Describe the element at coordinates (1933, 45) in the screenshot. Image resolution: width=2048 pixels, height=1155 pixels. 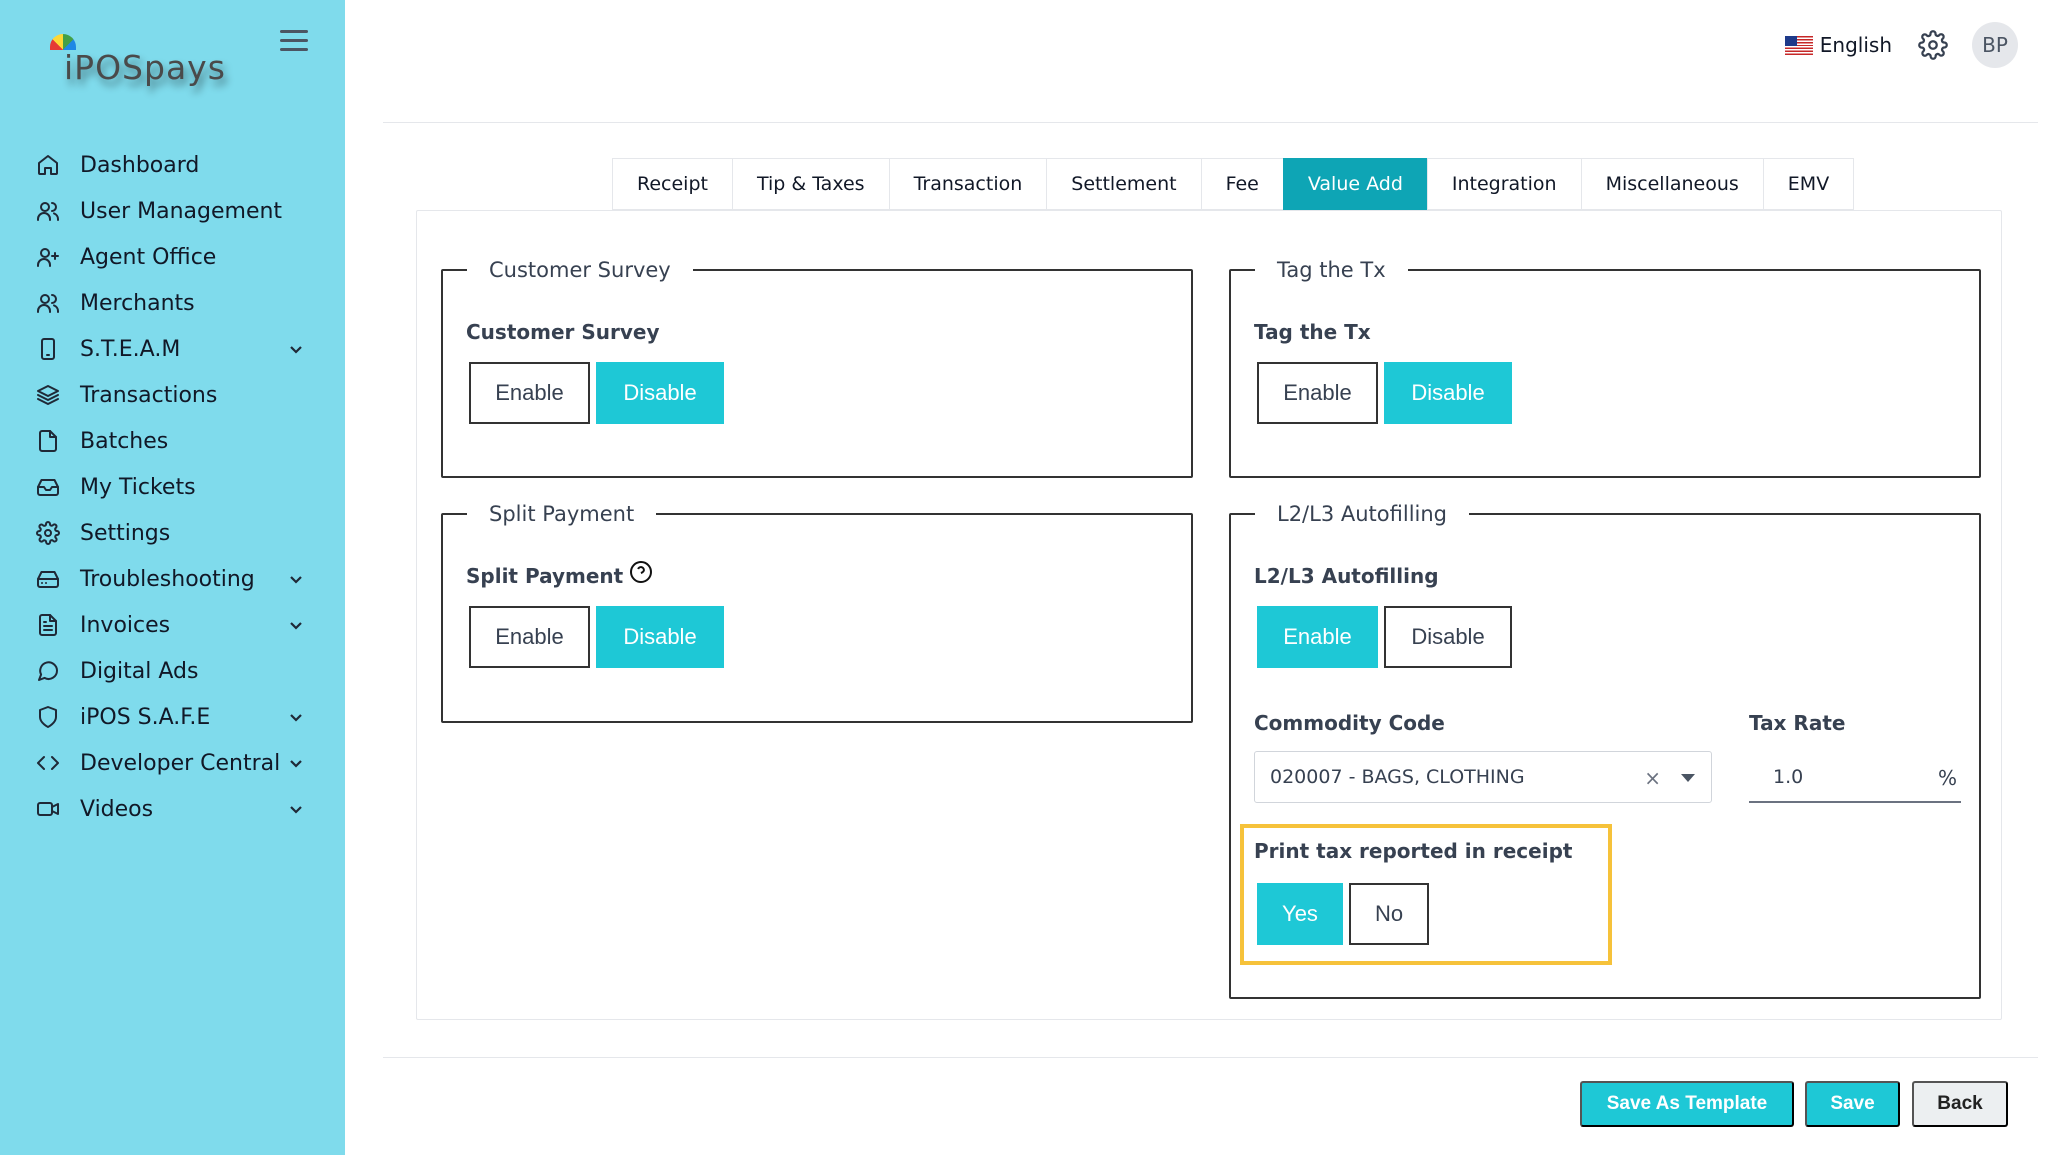
I see `gear-icon` at that location.